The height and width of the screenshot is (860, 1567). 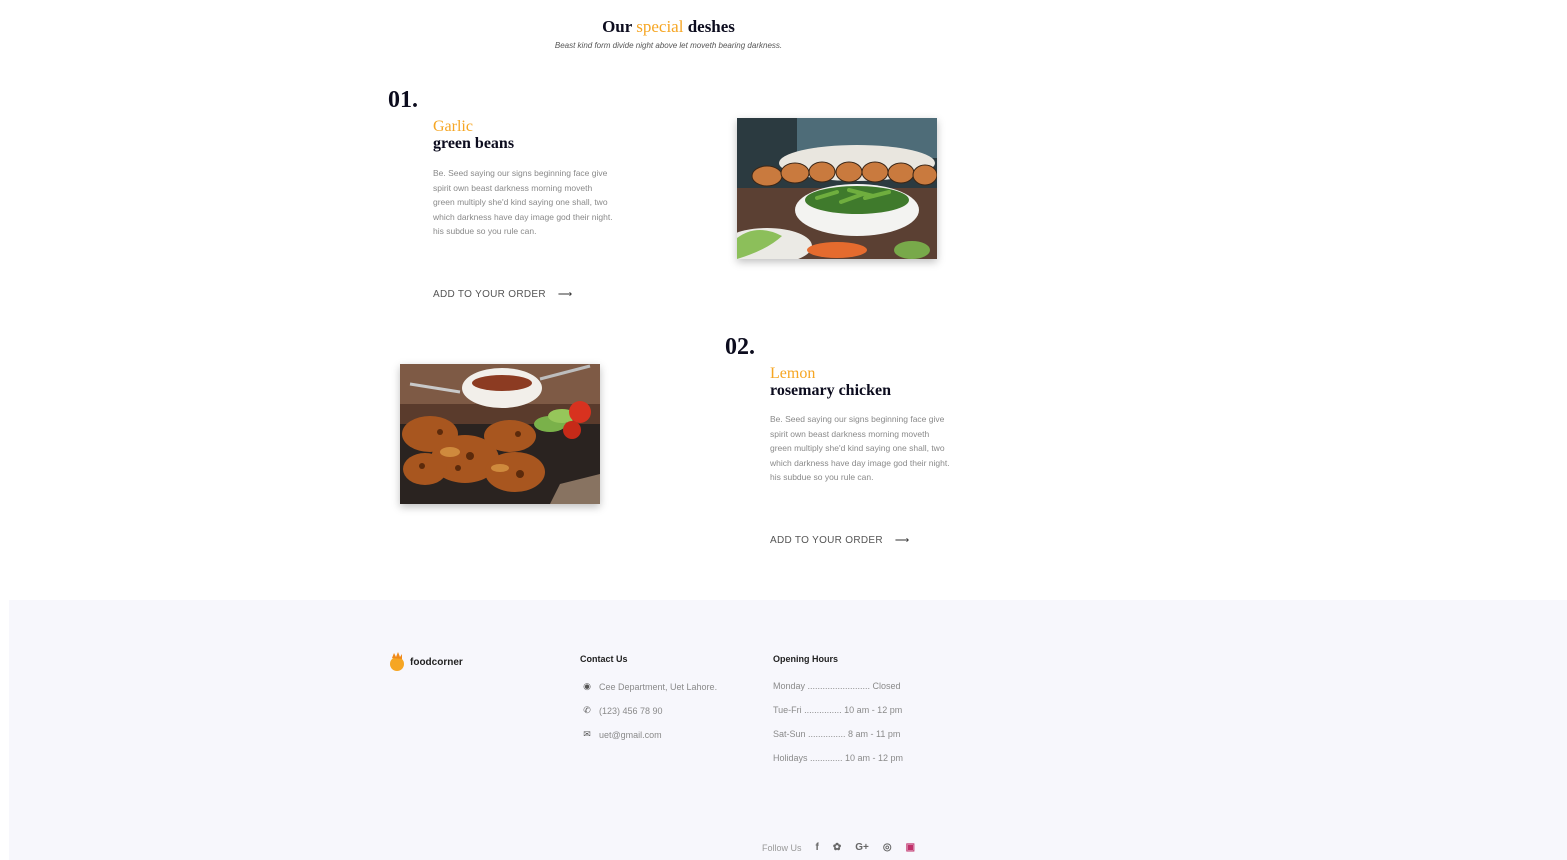 What do you see at coordinates (587, 734) in the screenshot?
I see `mail-icon: ✉` at bounding box center [587, 734].